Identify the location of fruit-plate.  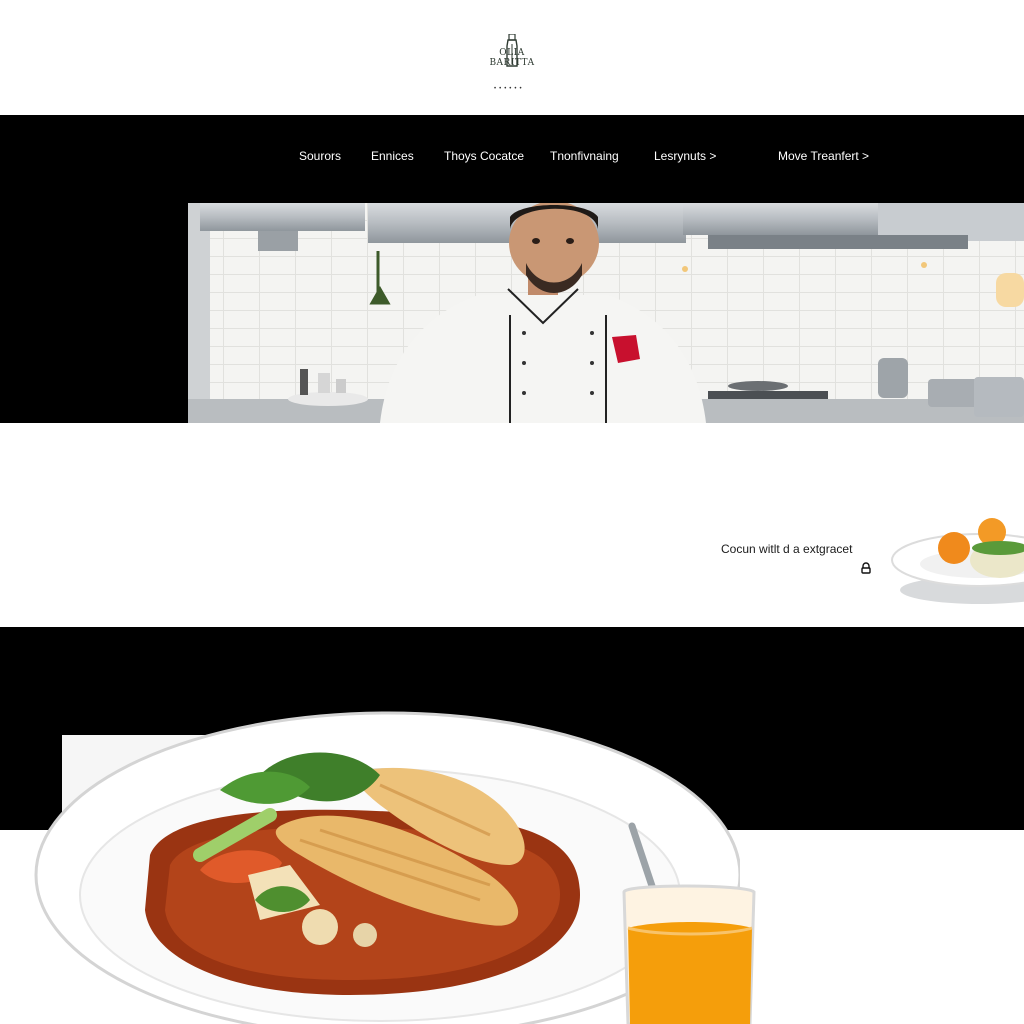
(957, 561).